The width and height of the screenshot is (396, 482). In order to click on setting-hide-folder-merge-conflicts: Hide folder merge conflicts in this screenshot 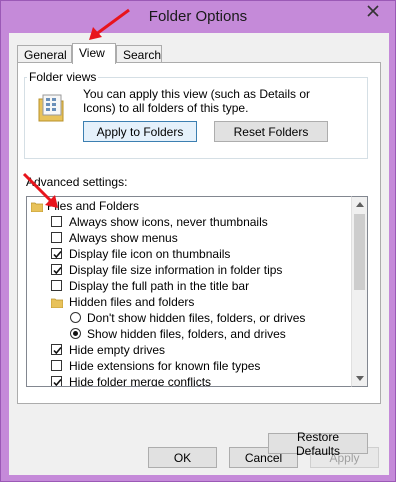, I will do `click(189, 380)`.